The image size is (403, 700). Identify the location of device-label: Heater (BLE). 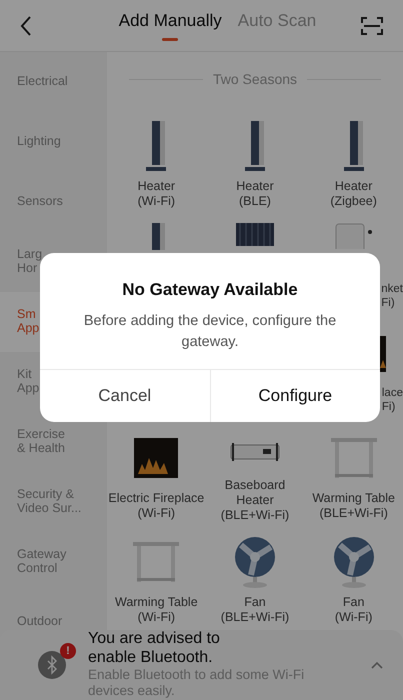
(255, 194).